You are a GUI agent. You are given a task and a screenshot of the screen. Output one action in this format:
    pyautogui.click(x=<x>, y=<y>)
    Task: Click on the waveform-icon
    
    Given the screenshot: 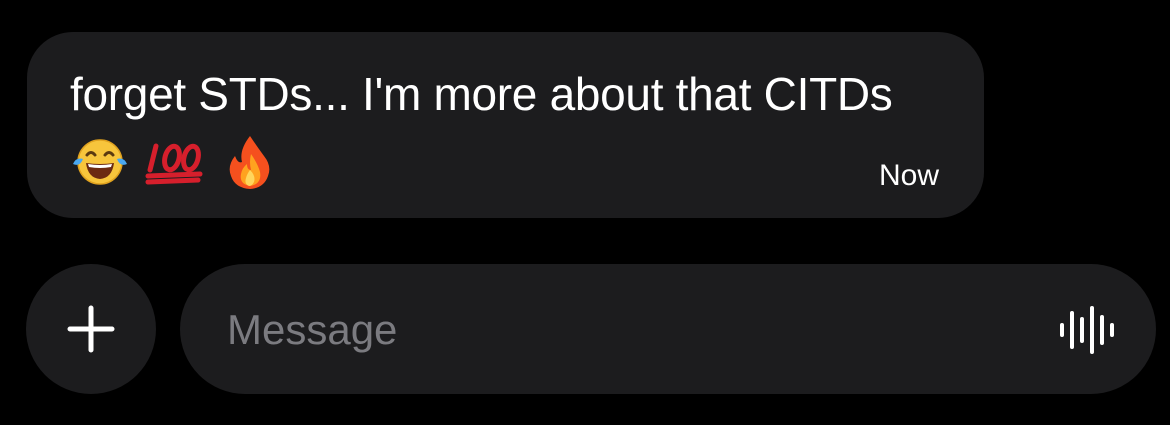 What is the action you would take?
    pyautogui.click(x=1086, y=330)
    